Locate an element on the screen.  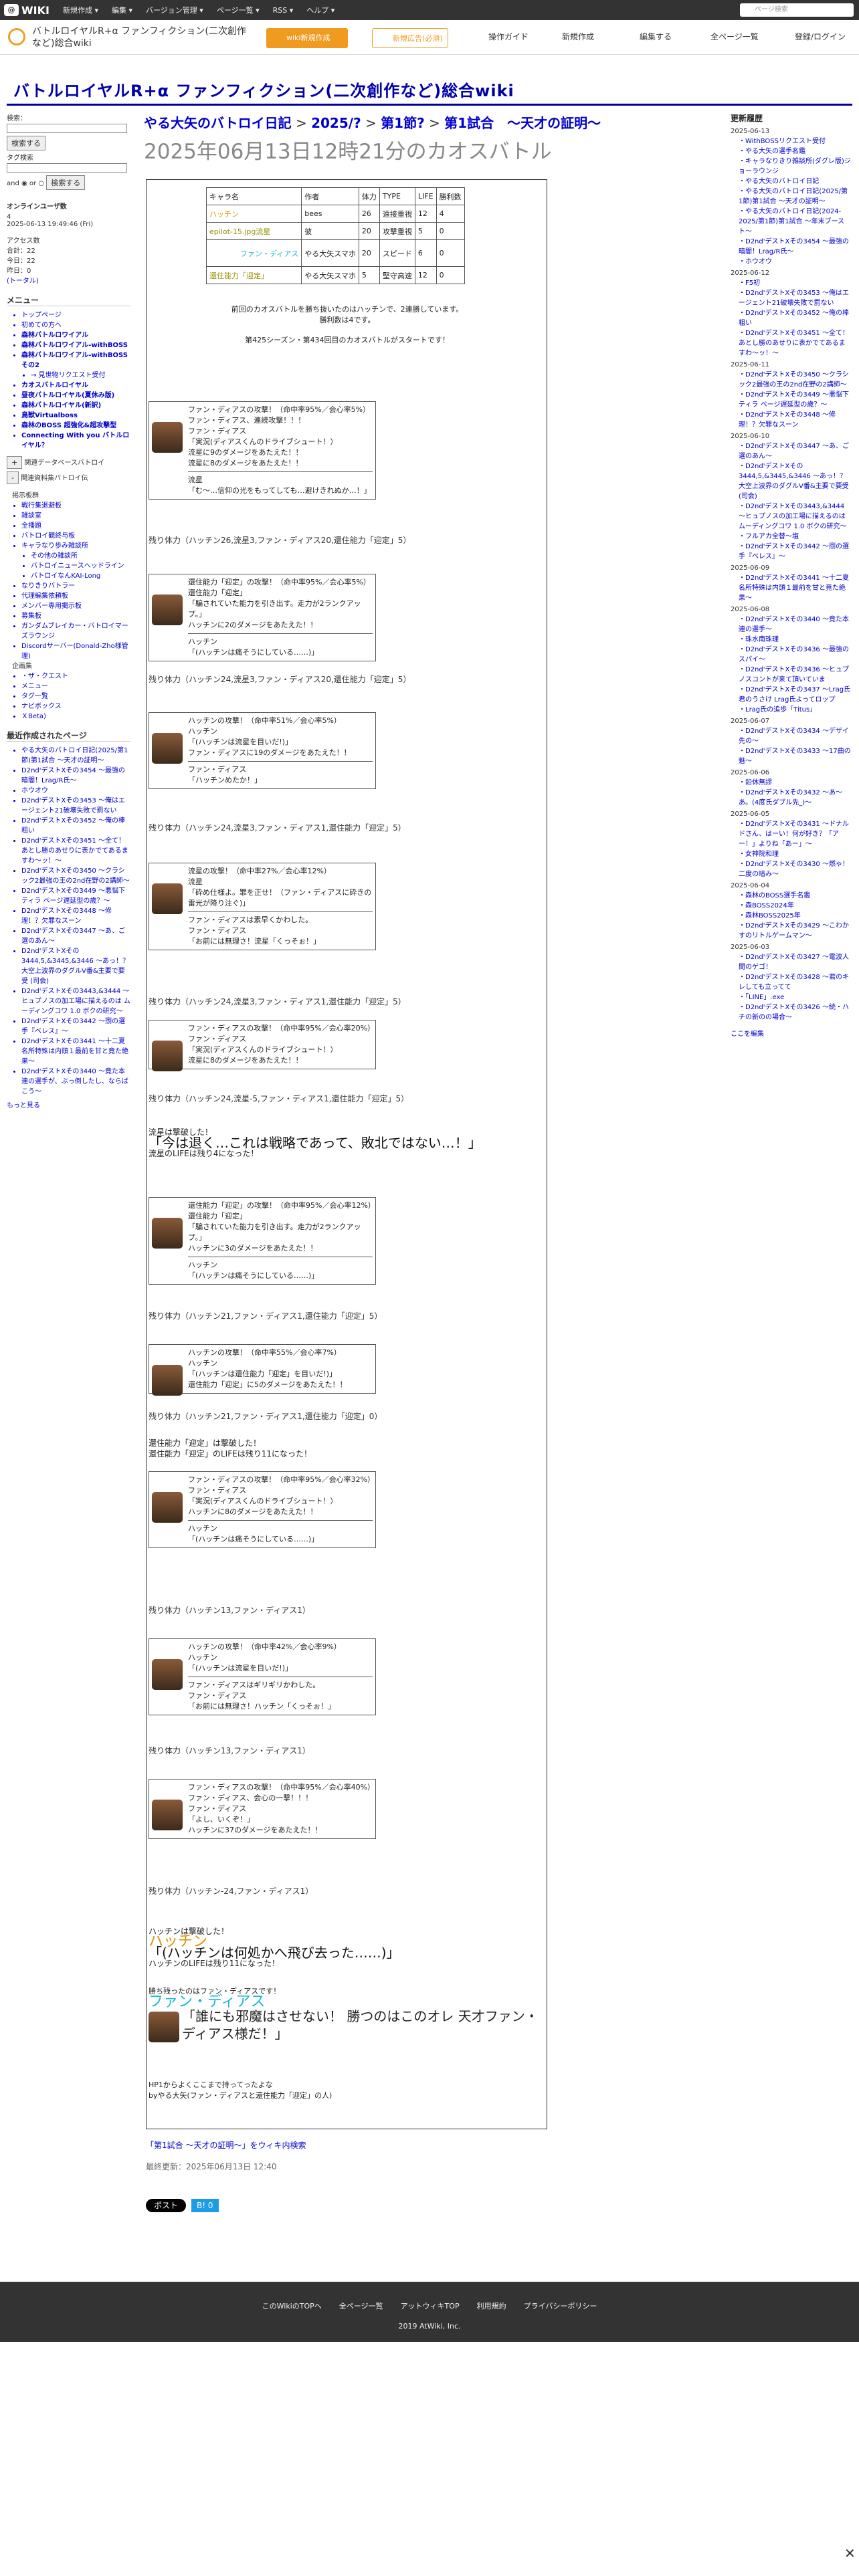
footer-link: アットウィキTOP is located at coordinates (431, 2305).